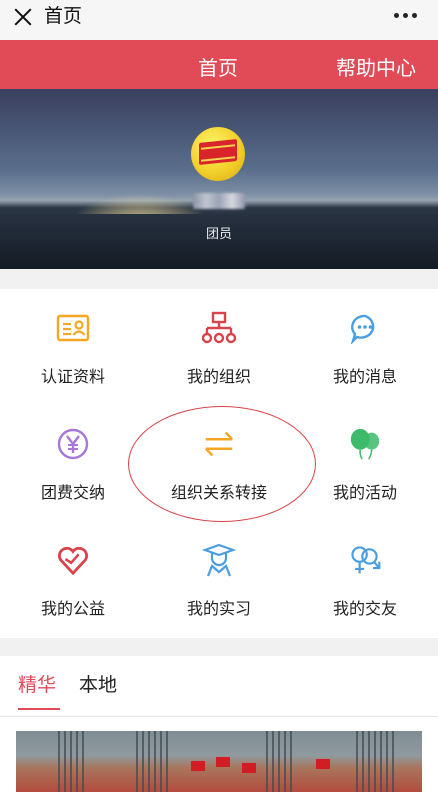 The width and height of the screenshot is (438, 792). Describe the element at coordinates (219, 328) in the screenshot. I see `org-chart-icon` at that location.